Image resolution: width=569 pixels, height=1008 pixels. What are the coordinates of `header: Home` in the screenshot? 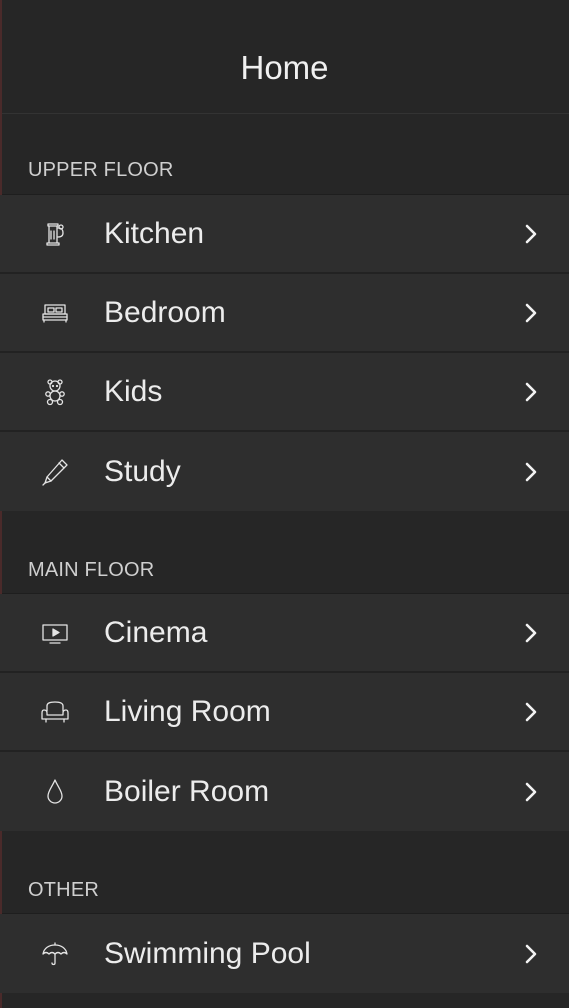 It's located at (284, 57).